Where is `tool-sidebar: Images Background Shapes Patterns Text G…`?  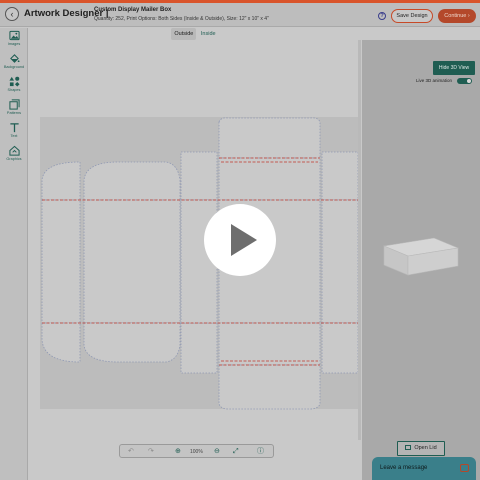 tool-sidebar: Images Background Shapes Patterns Text G… is located at coordinates (14, 254).